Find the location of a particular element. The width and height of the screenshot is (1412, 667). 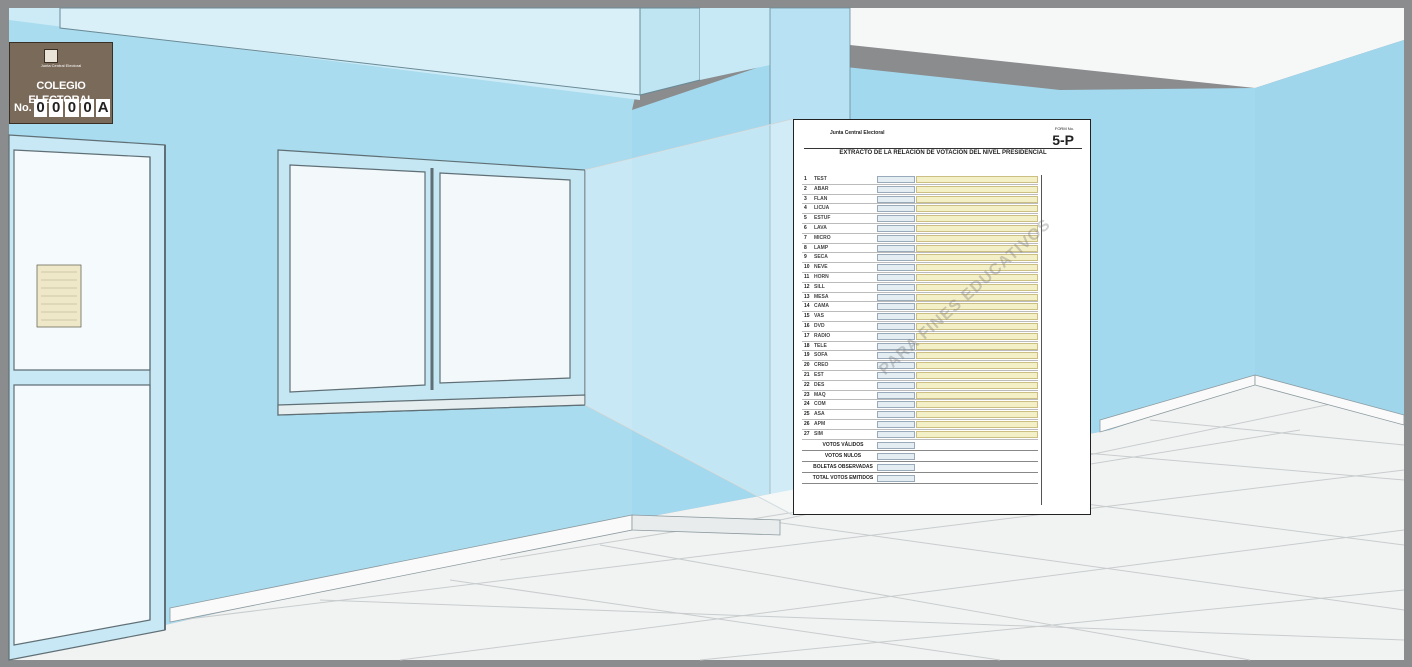

party-name: TEST is located at coordinates (820, 179).